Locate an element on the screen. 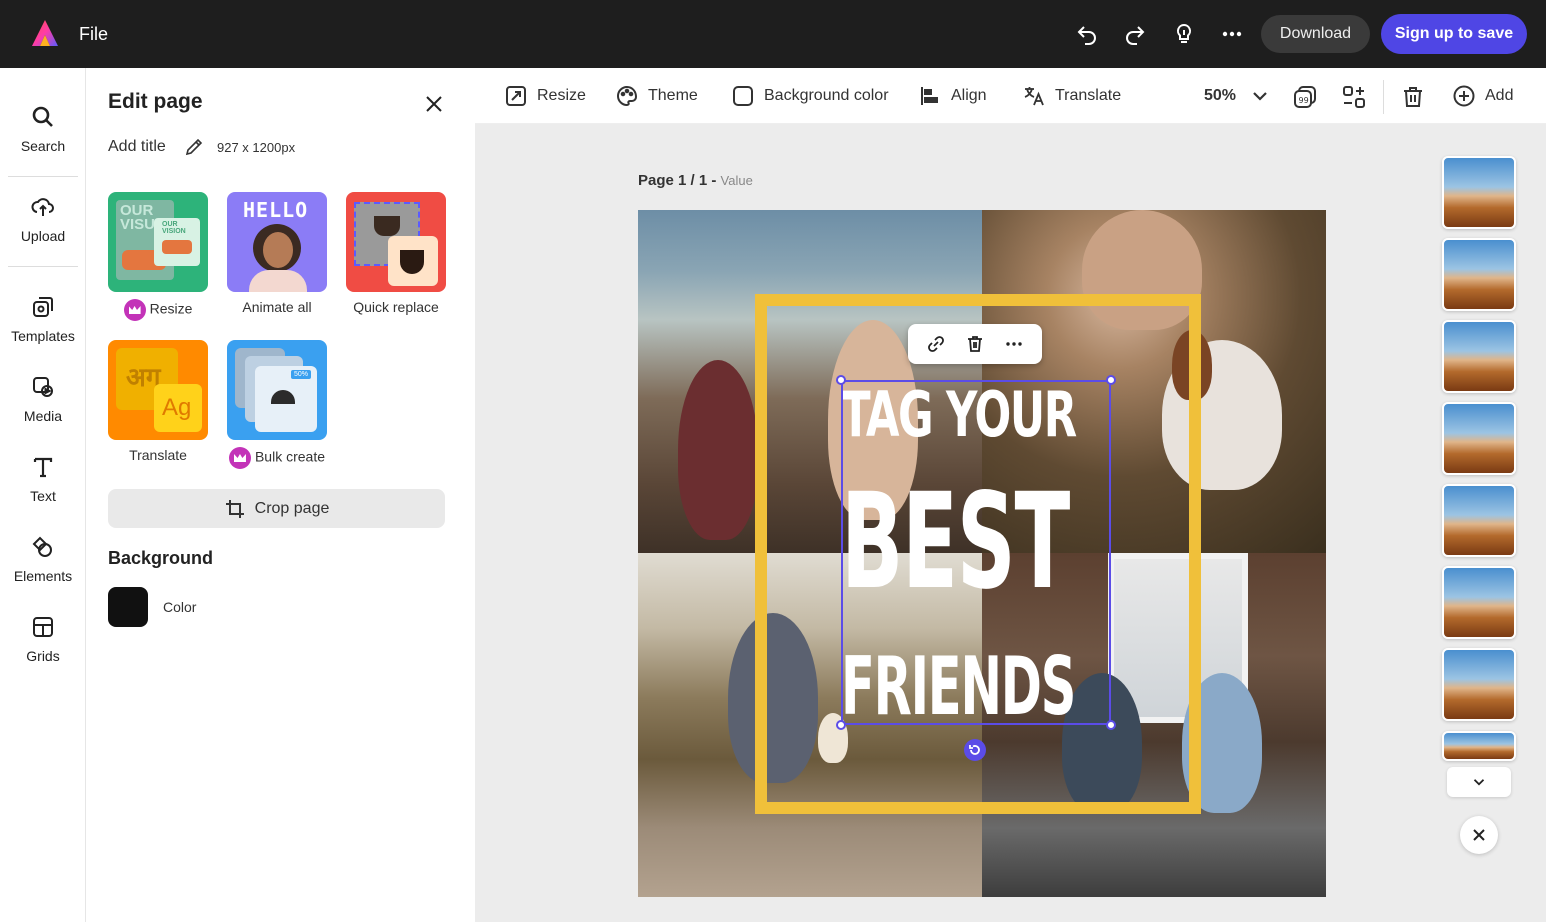 The width and height of the screenshot is (1546, 922). rail-item-label: Grids is located at coordinates (43, 656).